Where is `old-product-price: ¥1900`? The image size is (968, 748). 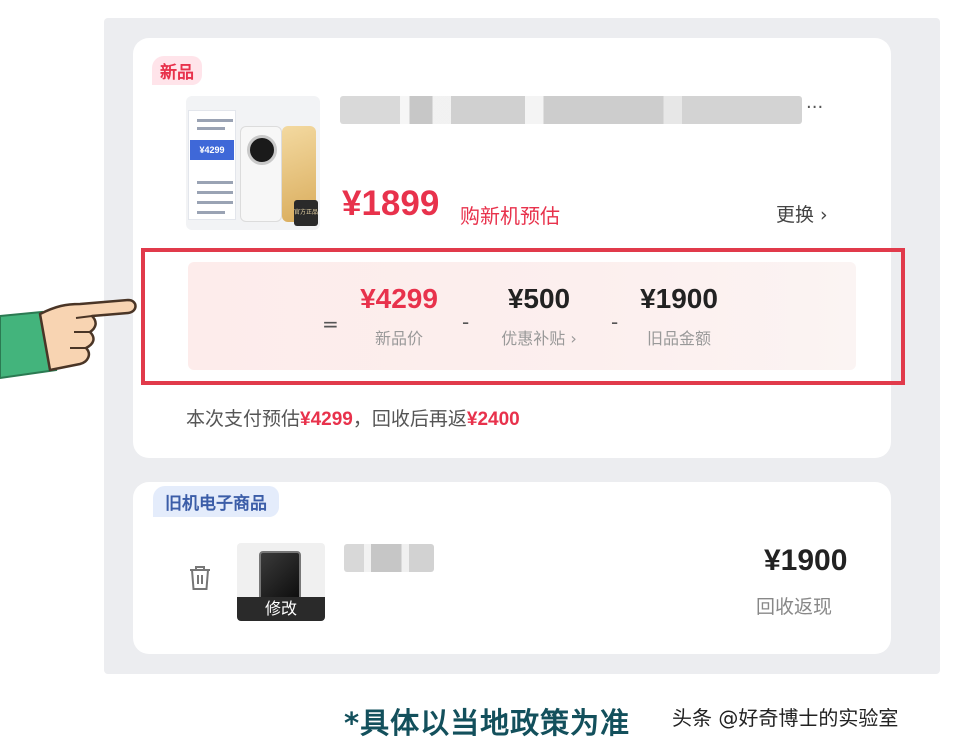
old-product-price: ¥1900 is located at coordinates (806, 560).